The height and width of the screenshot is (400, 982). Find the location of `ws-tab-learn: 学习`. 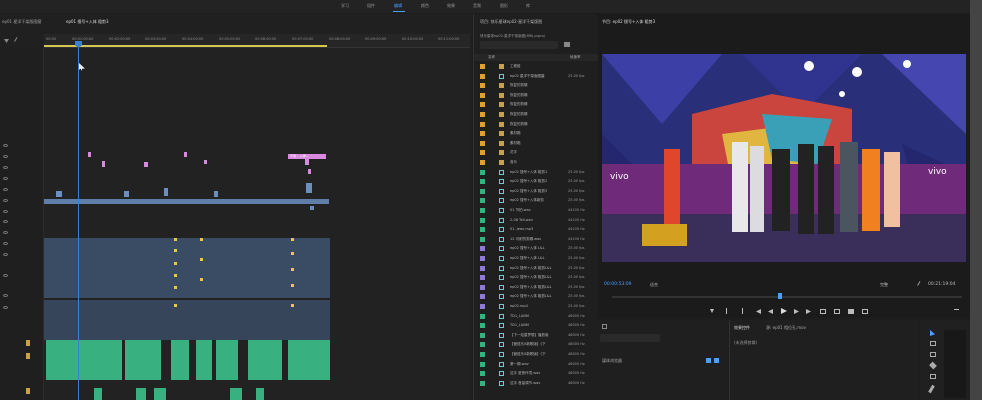

ws-tab-learn: 学习 is located at coordinates (345, 6).